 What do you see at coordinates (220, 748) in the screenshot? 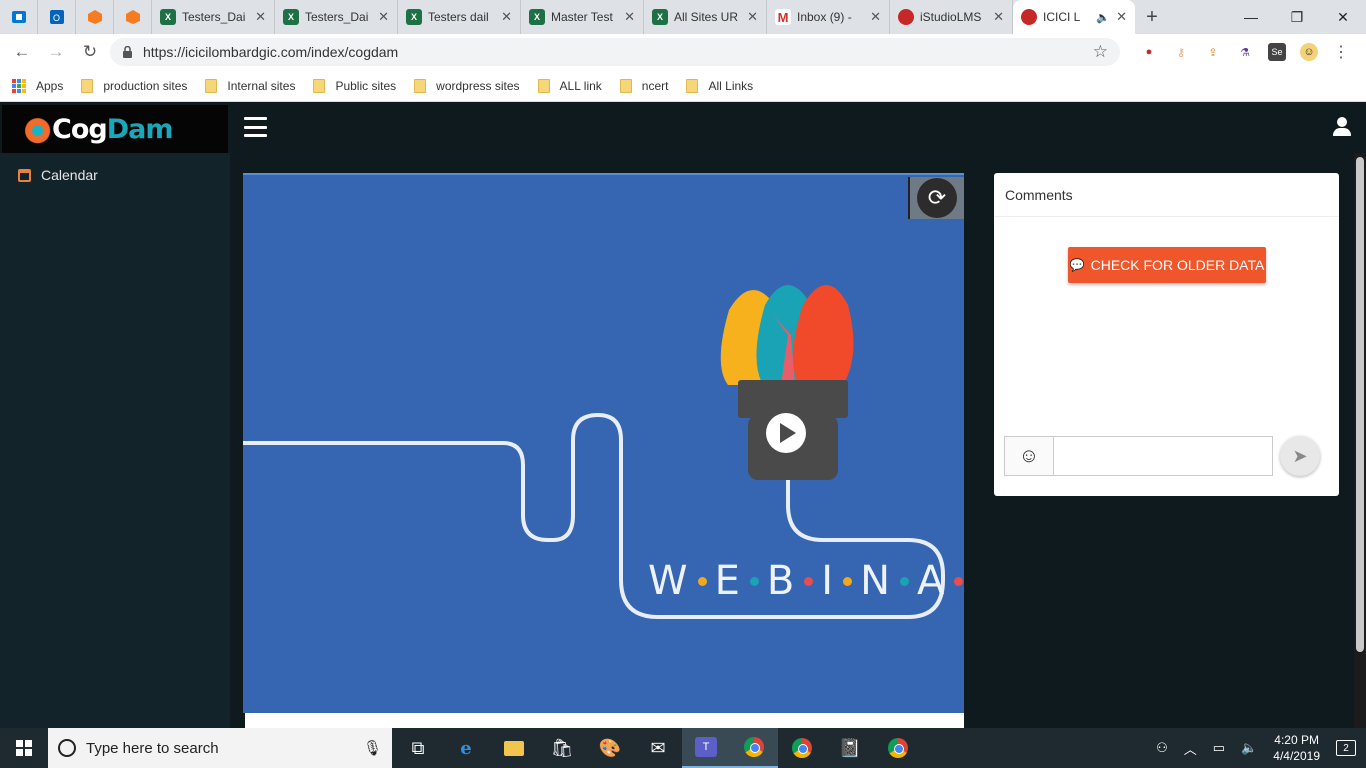
I see `taskbar-search: Type here to search 🎙` at bounding box center [220, 748].